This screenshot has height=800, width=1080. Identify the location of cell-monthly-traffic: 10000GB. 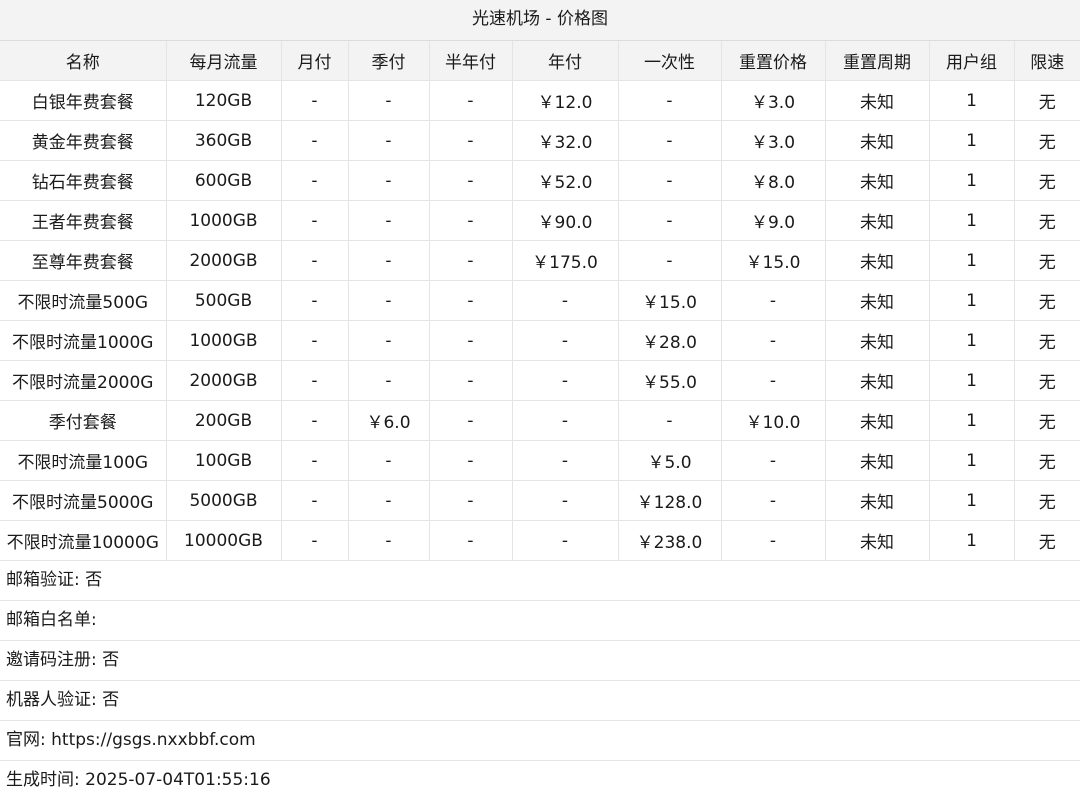
(223, 540).